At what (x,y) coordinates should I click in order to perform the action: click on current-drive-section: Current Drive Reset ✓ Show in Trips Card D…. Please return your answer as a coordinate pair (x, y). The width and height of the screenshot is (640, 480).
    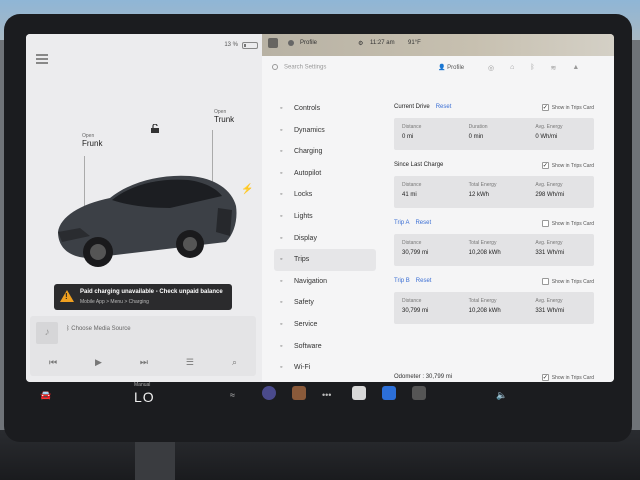
    Looking at the image, I should click on (494, 127).